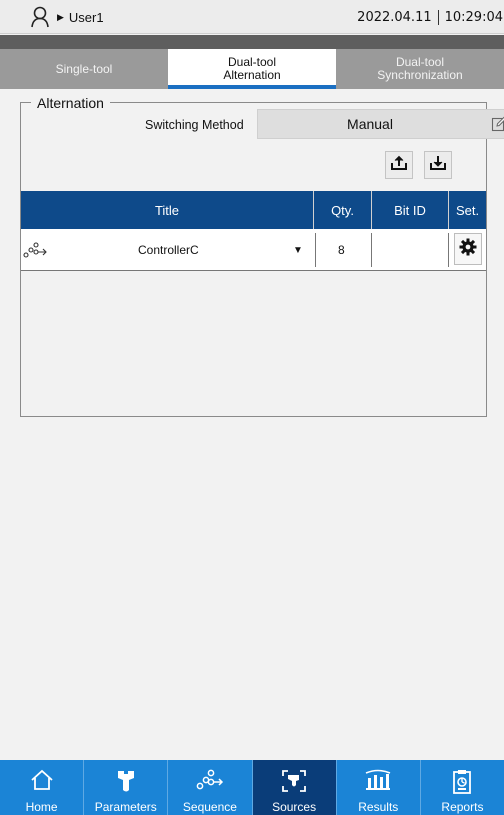 The image size is (504, 815). What do you see at coordinates (341, 250) in the screenshot?
I see `qty-value: 8` at bounding box center [341, 250].